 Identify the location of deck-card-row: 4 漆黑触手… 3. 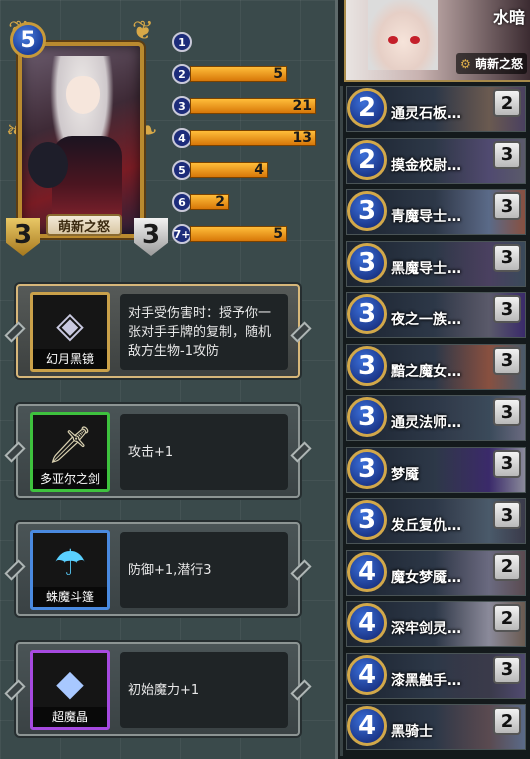
(436, 675).